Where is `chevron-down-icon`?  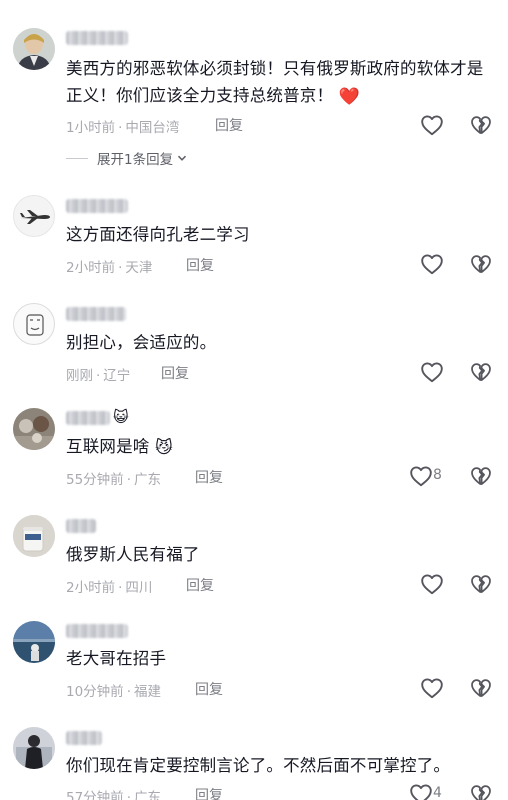
chevron-down-icon is located at coordinates (182, 158).